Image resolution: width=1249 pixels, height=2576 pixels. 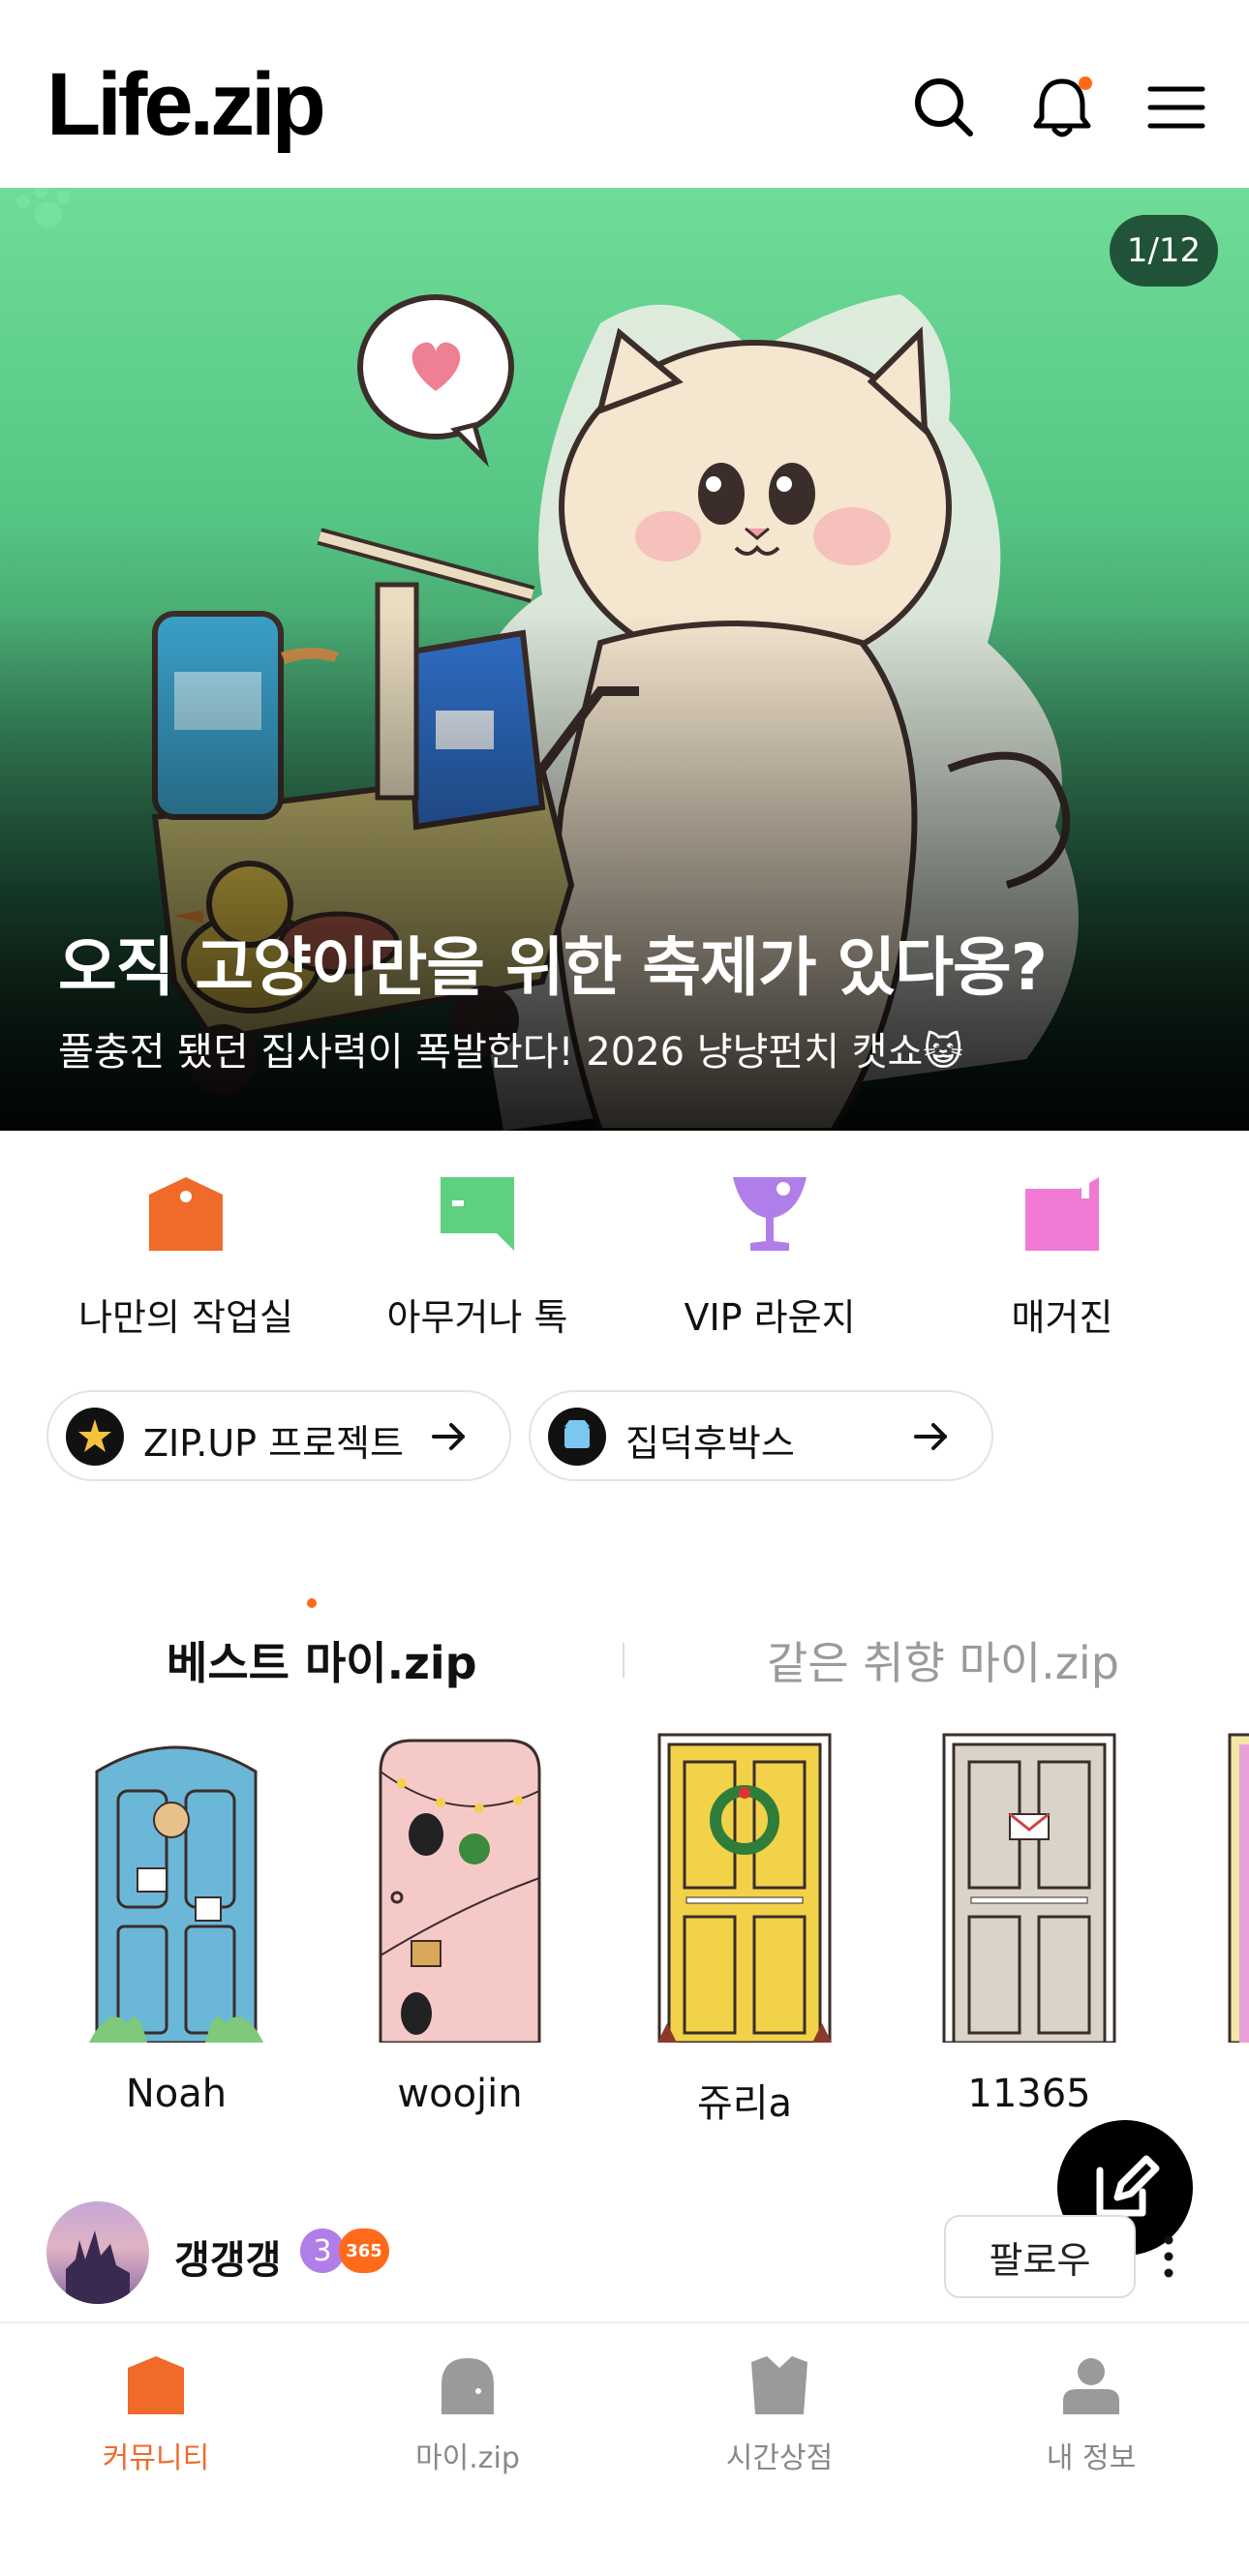 What do you see at coordinates (176, 2094) in the screenshot?
I see `door-owner-name: Noah` at bounding box center [176, 2094].